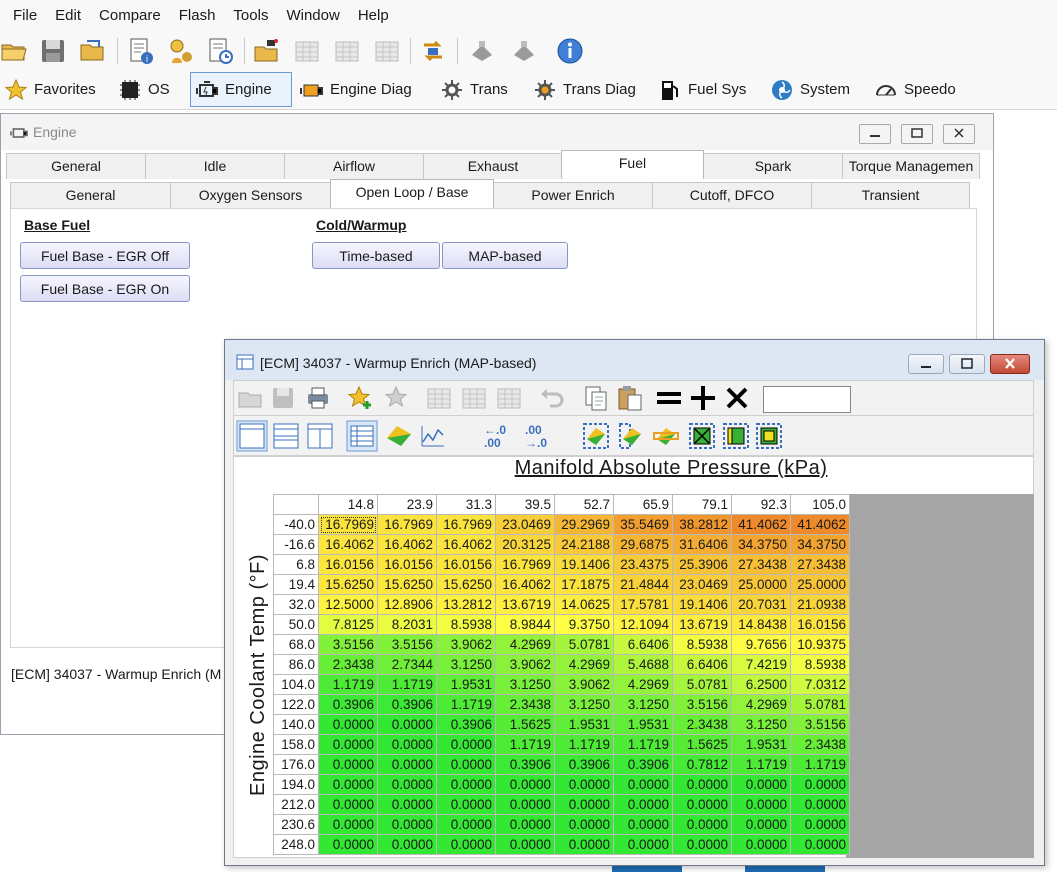 The height and width of the screenshot is (872, 1057). Describe the element at coordinates (702, 436) in the screenshot. I see `clear-selection-icon` at that location.